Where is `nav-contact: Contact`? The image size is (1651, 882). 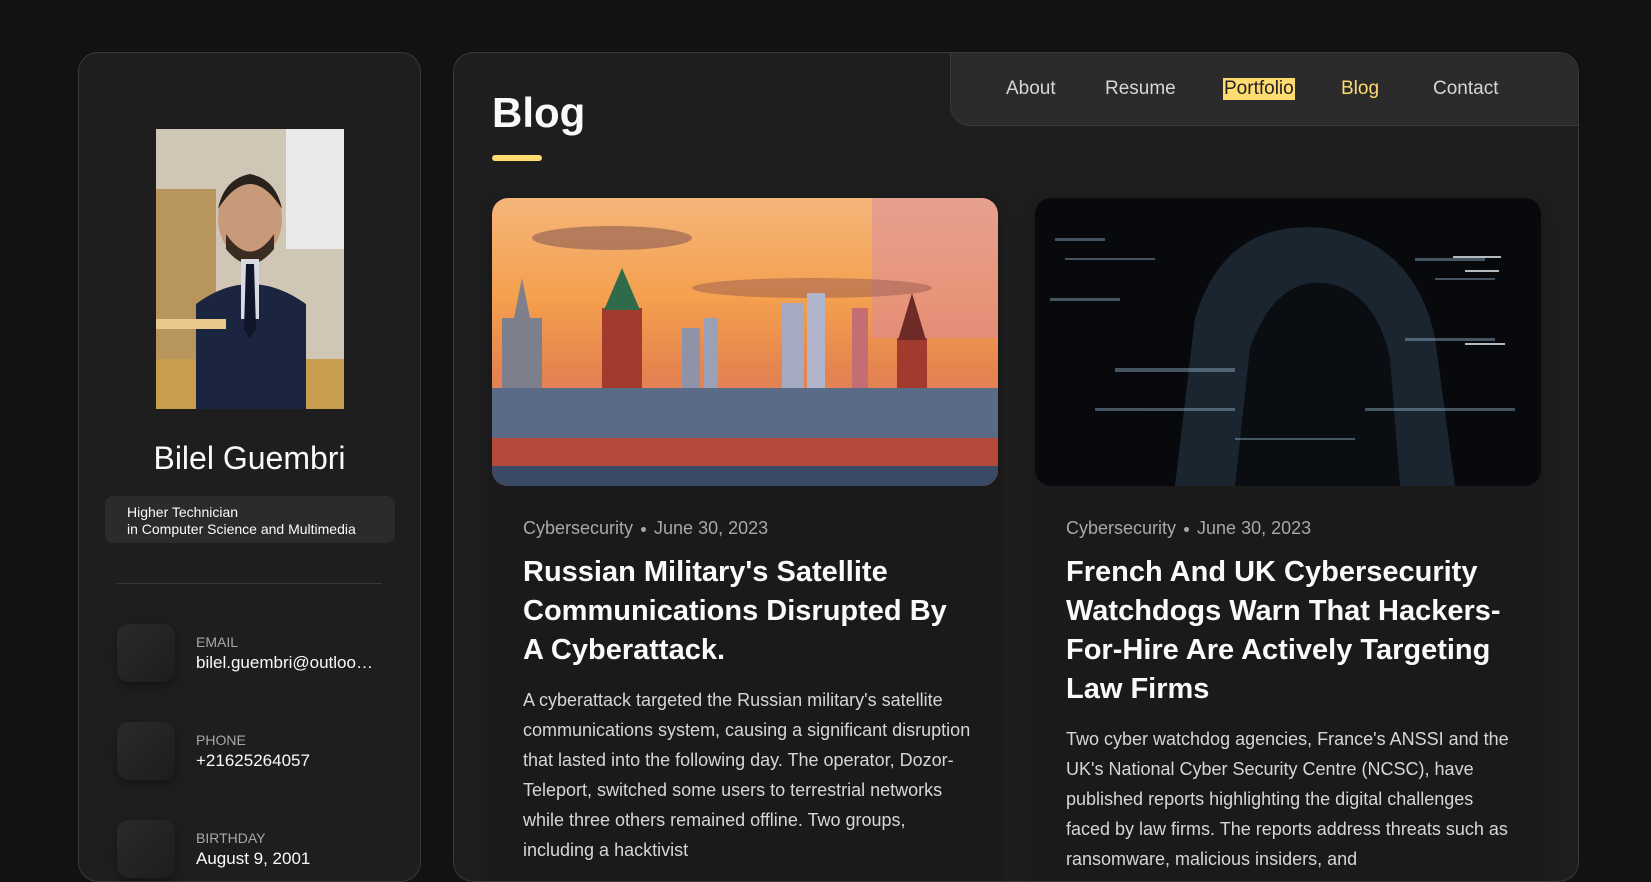
nav-contact: Contact is located at coordinates (1465, 89).